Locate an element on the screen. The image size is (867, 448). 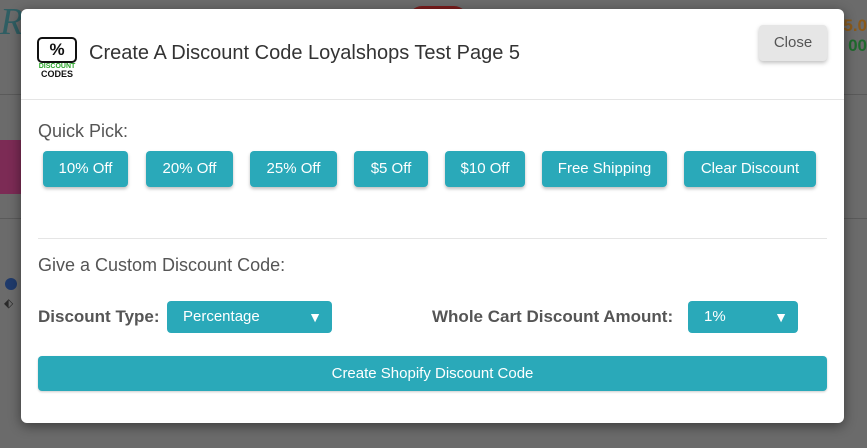
quick-pick-25-percent-button: 25% Off is located at coordinates (293, 169).